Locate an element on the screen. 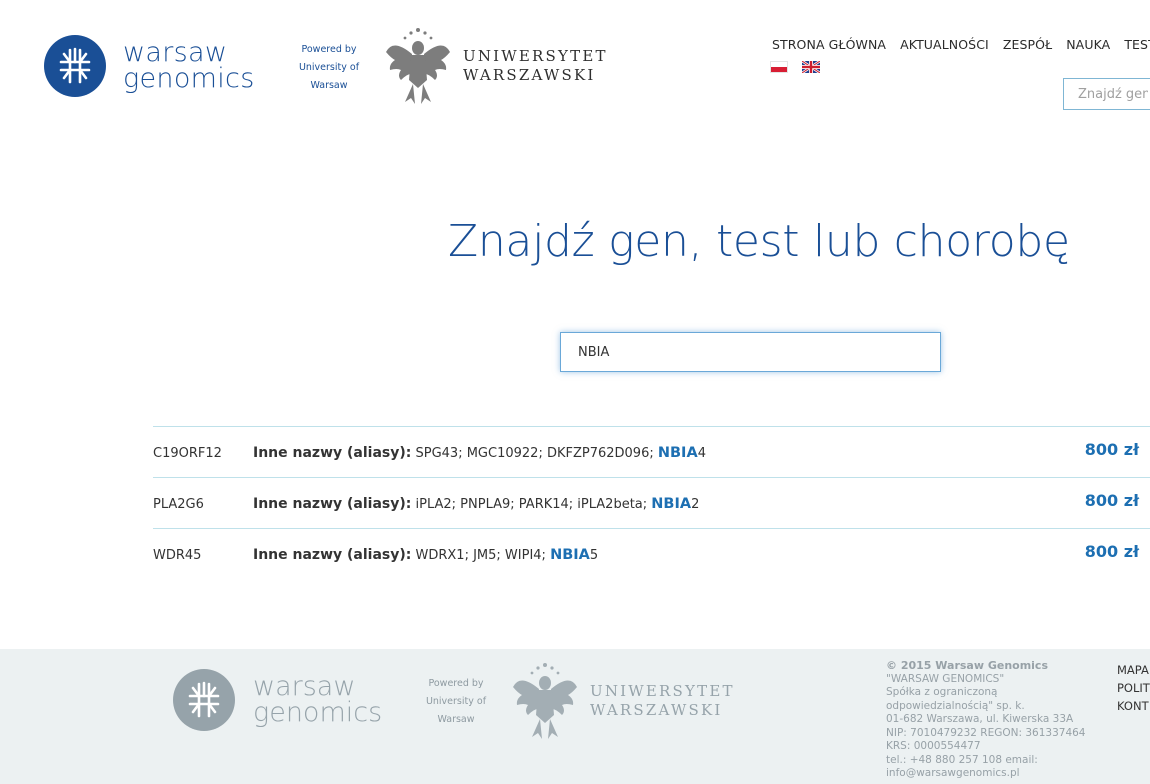 The image size is (1150, 784). page-title: Znajdź gen, test lub chorobę is located at coordinates (759, 241).